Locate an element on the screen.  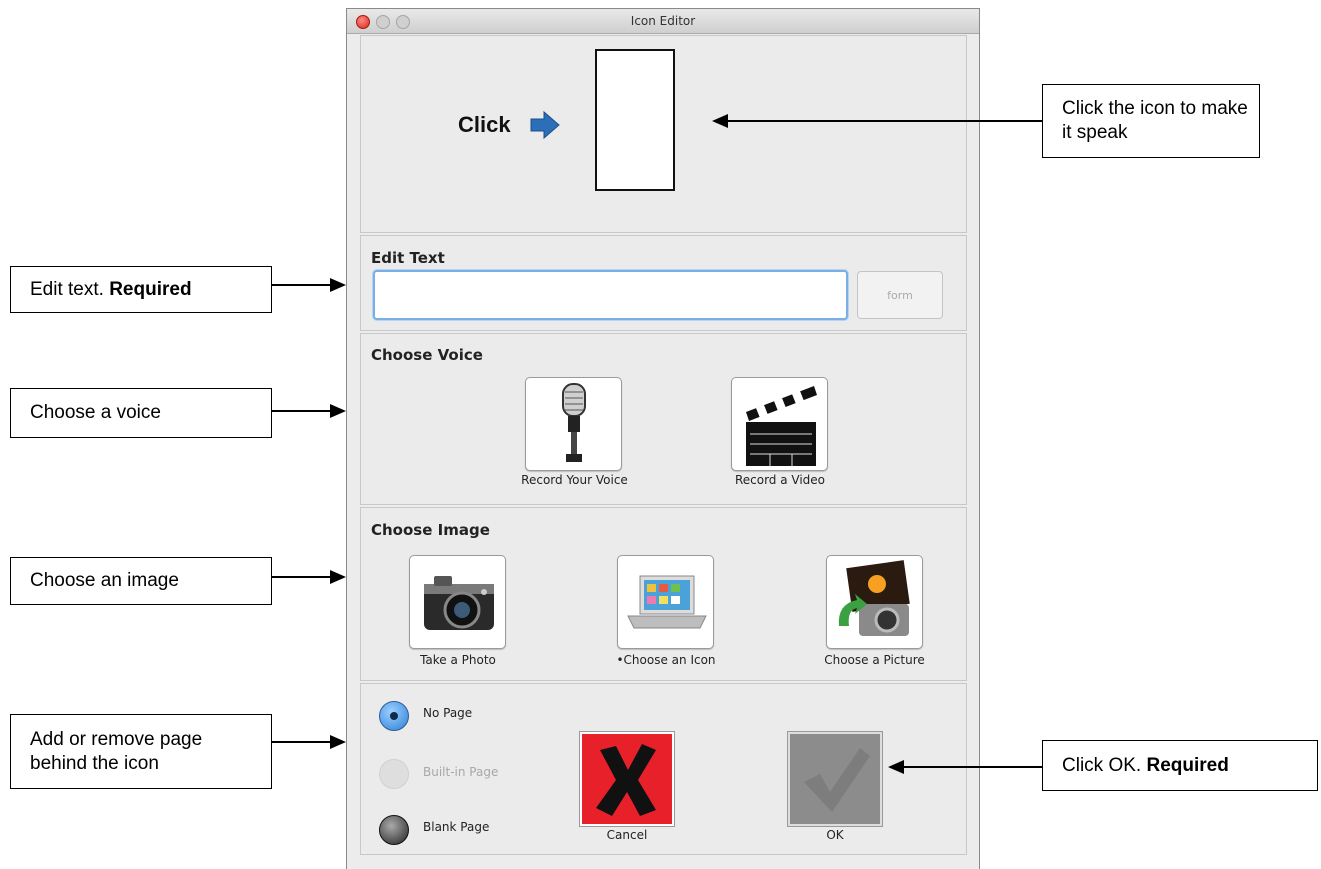
clapperboard-icon is located at coordinates (779, 424).